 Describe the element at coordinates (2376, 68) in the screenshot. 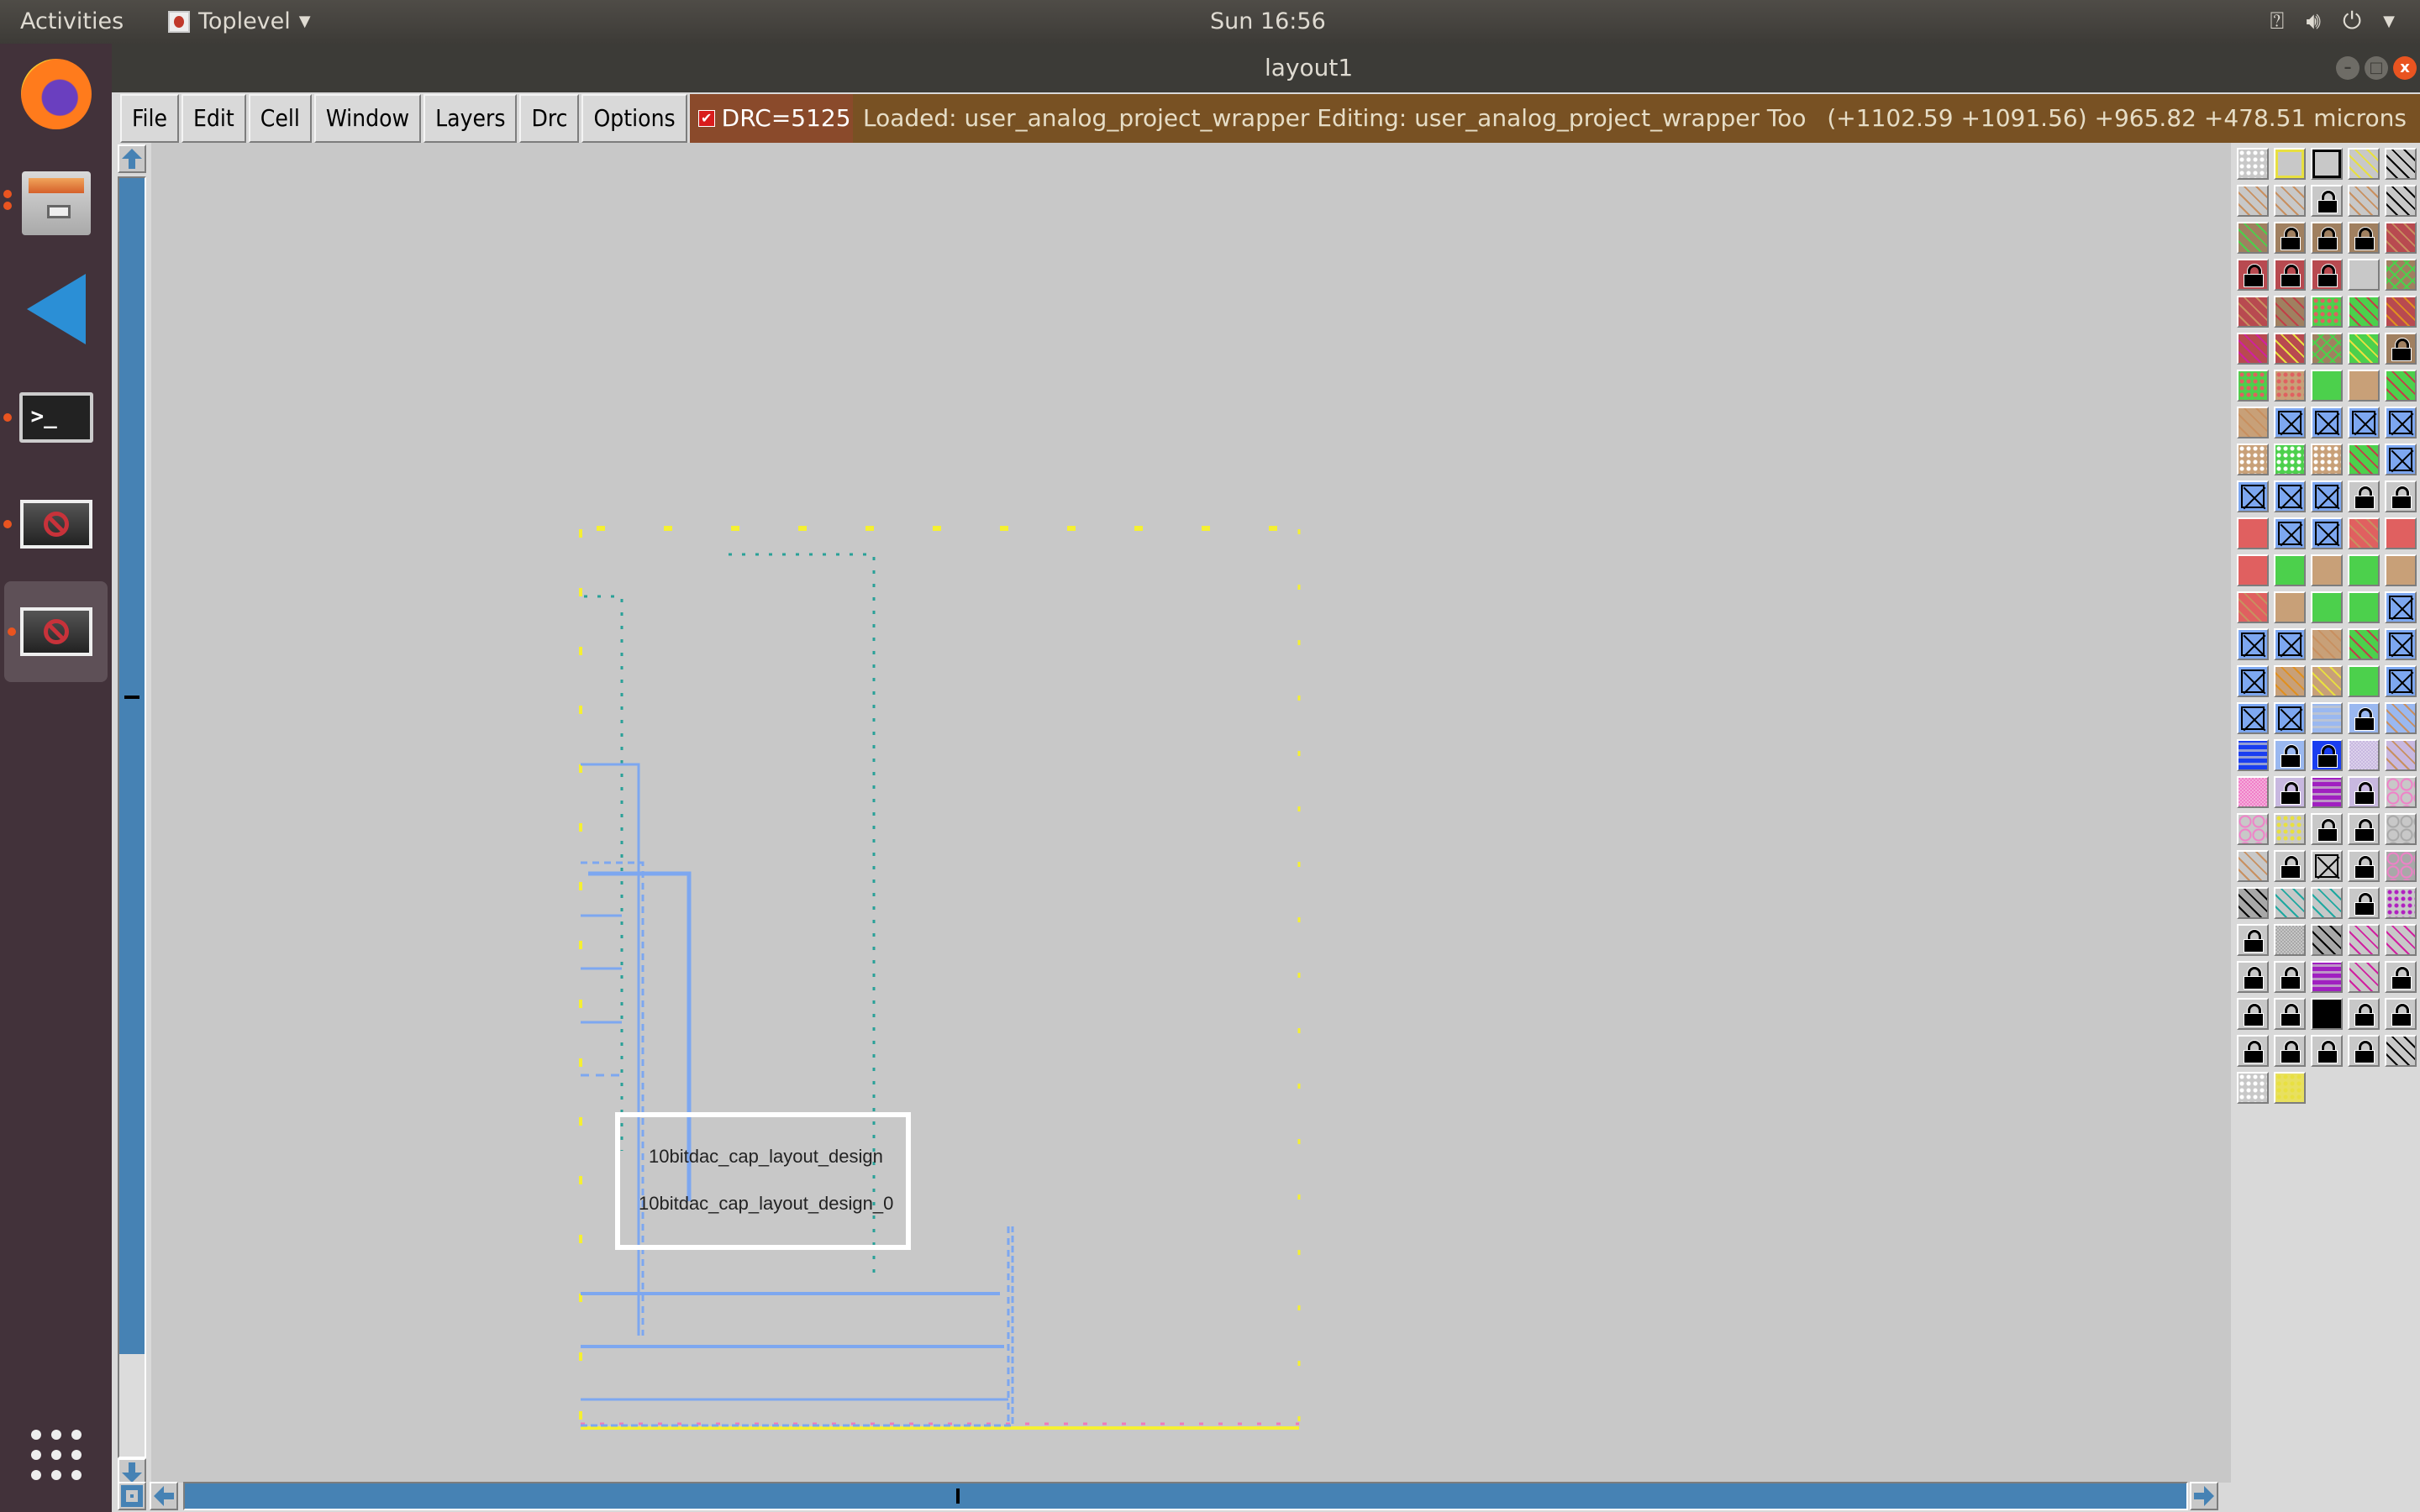

I see `maximize-button: □` at that location.